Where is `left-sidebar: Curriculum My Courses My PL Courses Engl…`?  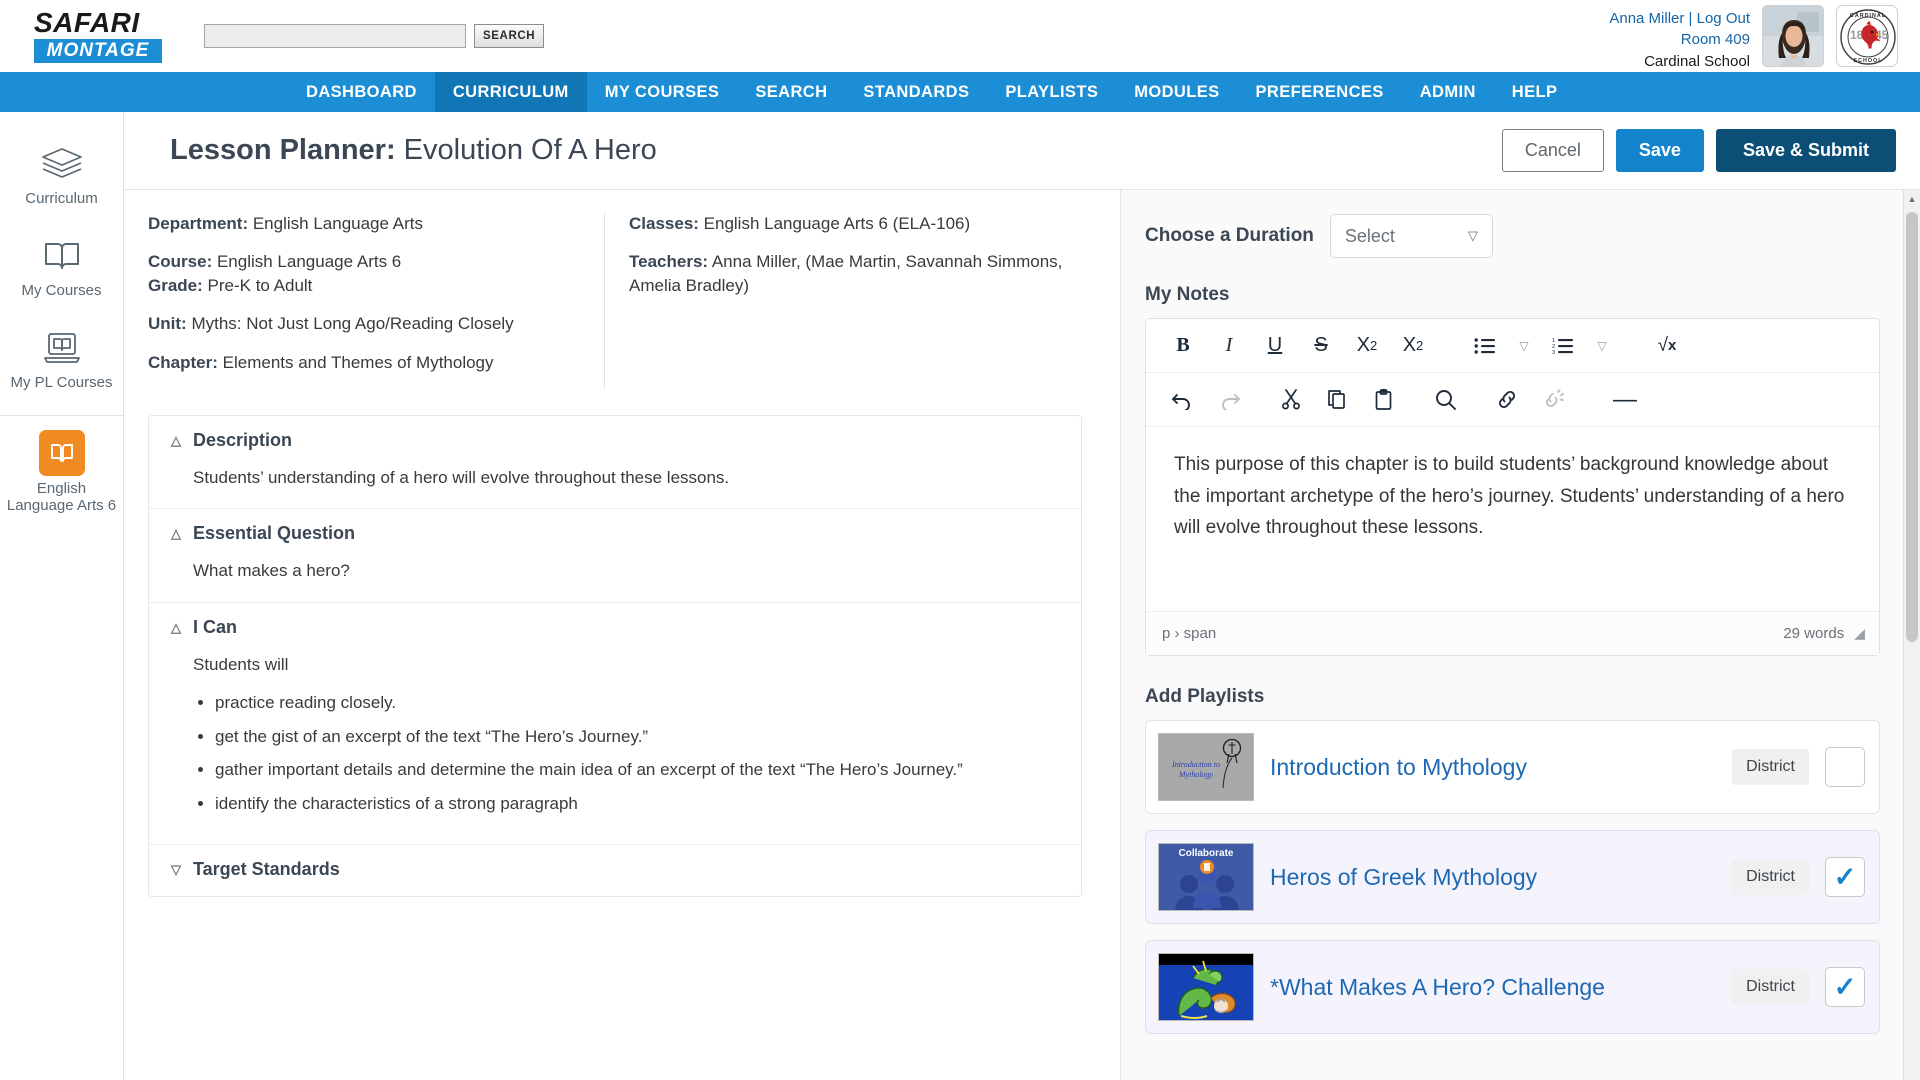
left-sidebar: Curriculum My Courses My PL Courses Engl… is located at coordinates (62, 596).